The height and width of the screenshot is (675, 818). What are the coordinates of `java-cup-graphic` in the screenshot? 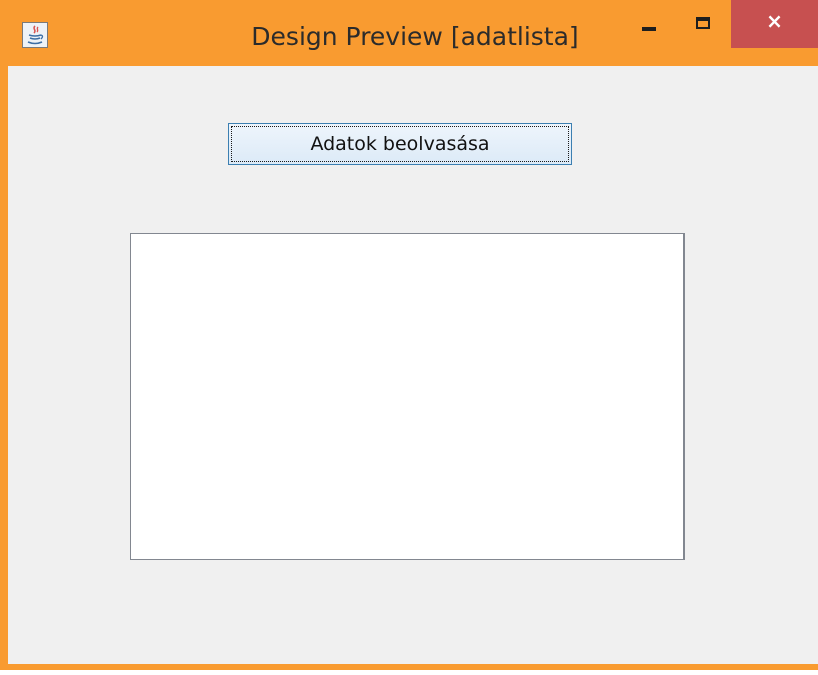 It's located at (35, 35).